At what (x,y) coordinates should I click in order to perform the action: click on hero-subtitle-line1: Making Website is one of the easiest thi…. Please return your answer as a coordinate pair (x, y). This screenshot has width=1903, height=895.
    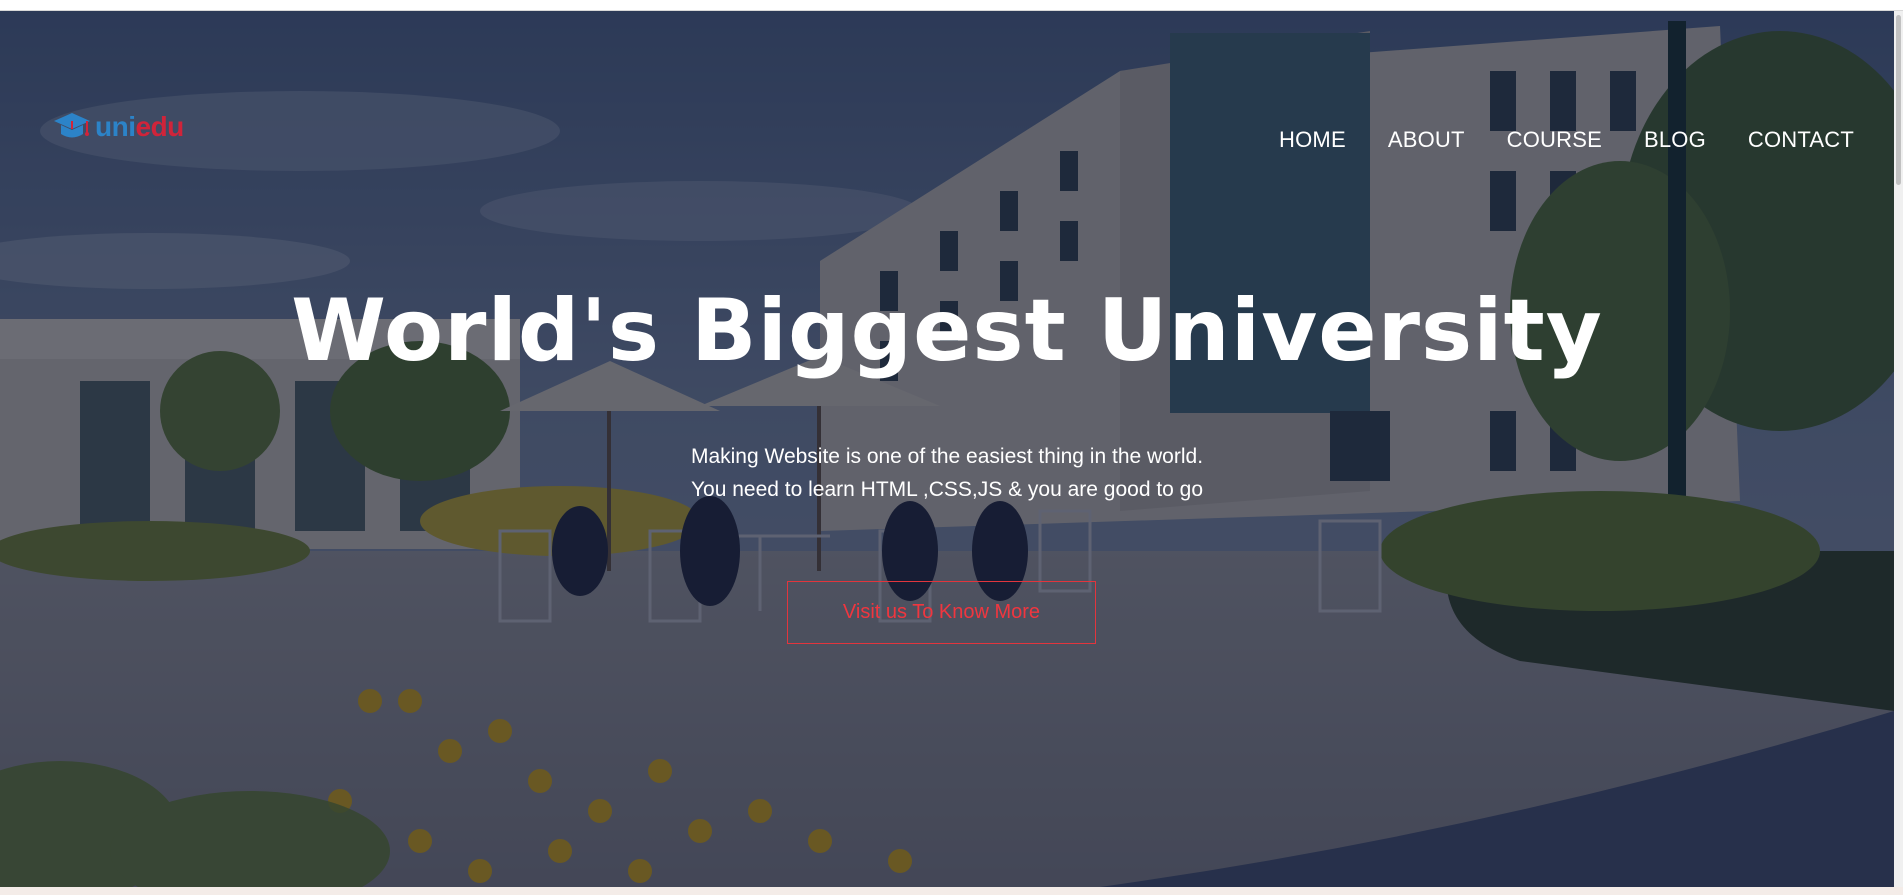
    Looking at the image, I should click on (947, 456).